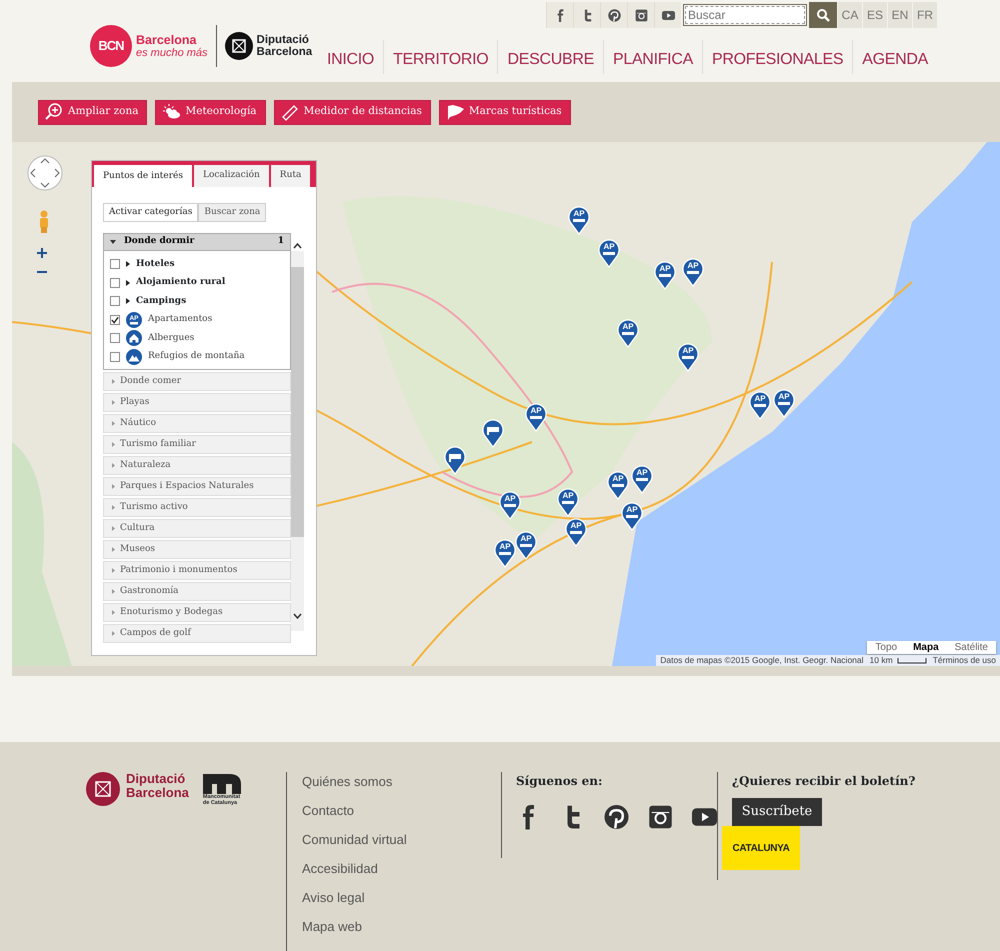 This screenshot has height=951, width=1000. What do you see at coordinates (197, 612) in the screenshot?
I see `category-item: Enoturismo y Bodegas` at bounding box center [197, 612].